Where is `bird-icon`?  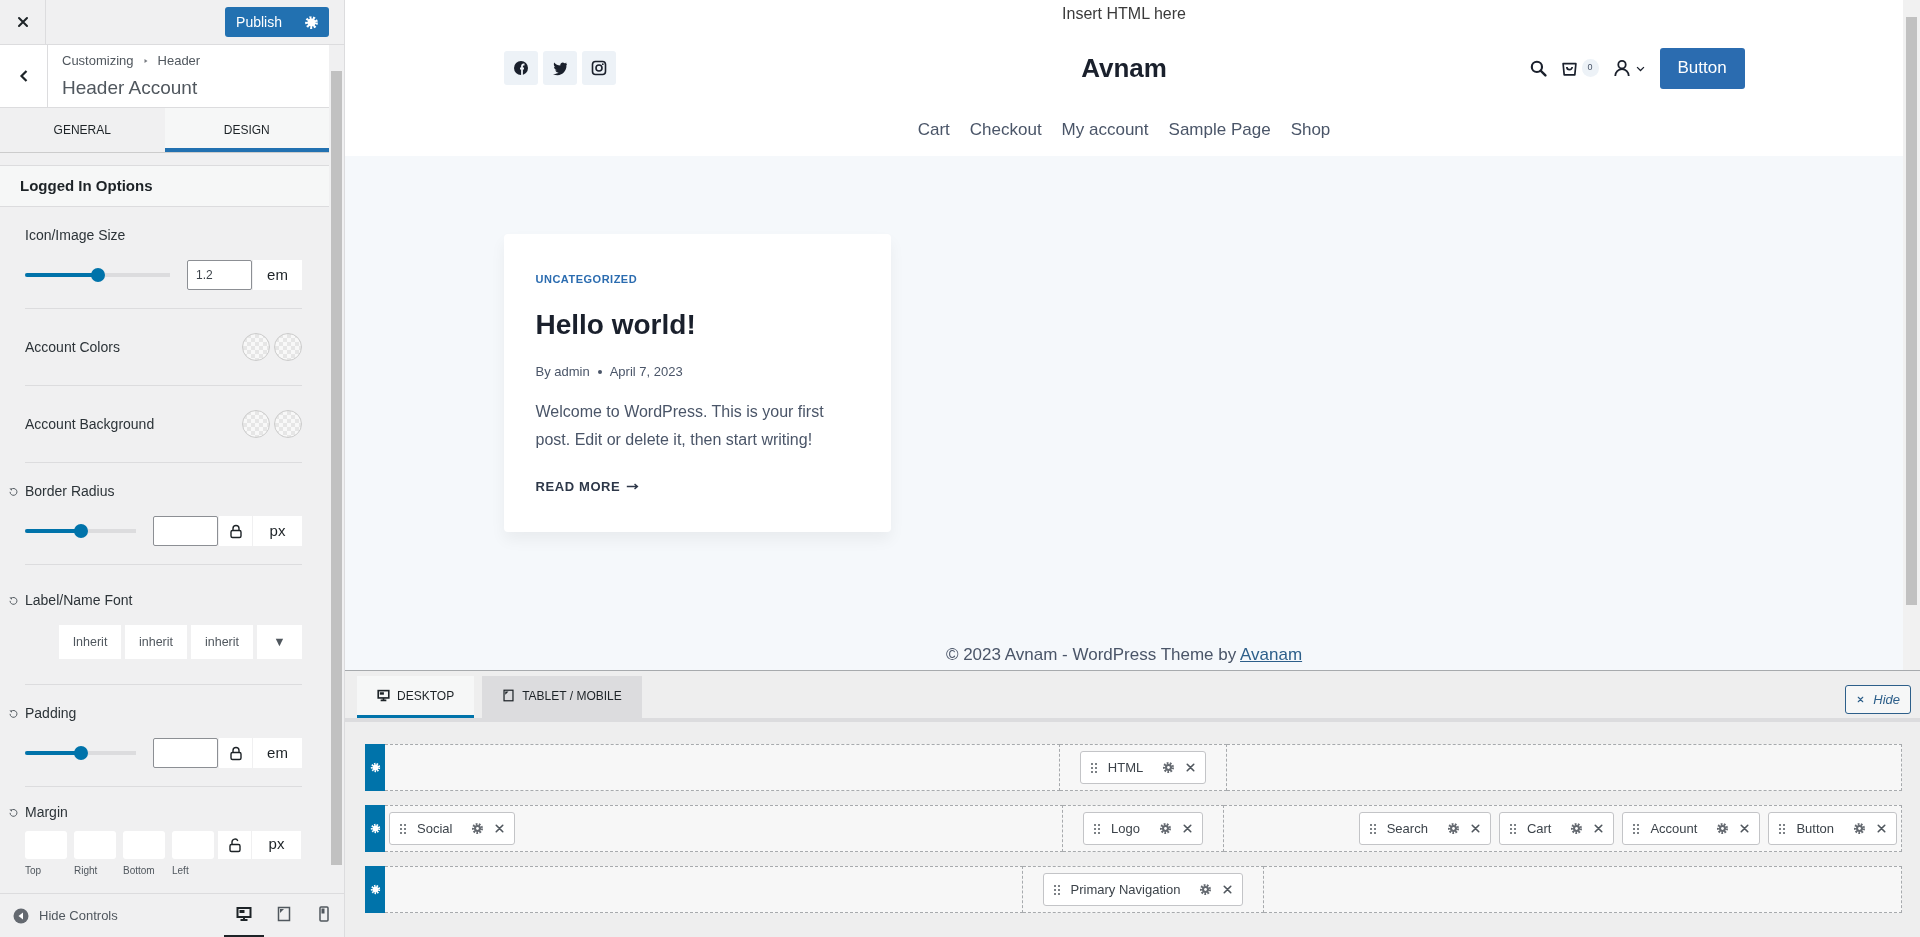 bird-icon is located at coordinates (559, 68).